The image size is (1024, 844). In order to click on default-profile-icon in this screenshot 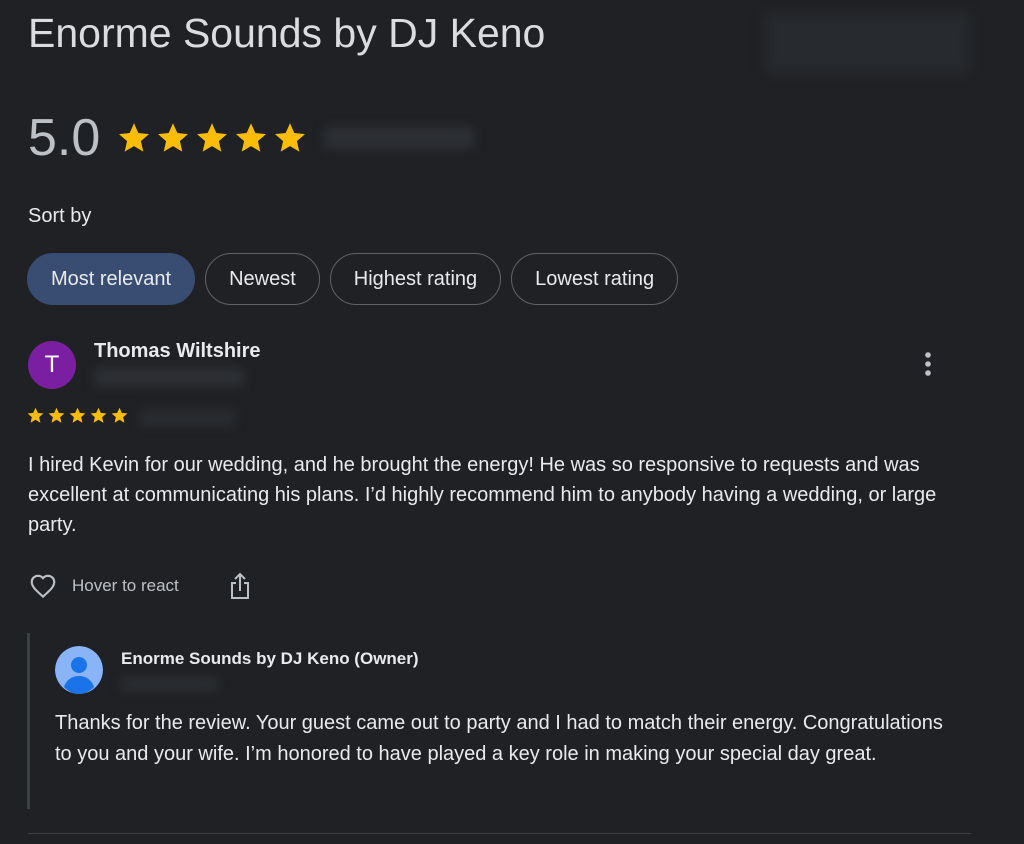, I will do `click(79, 670)`.